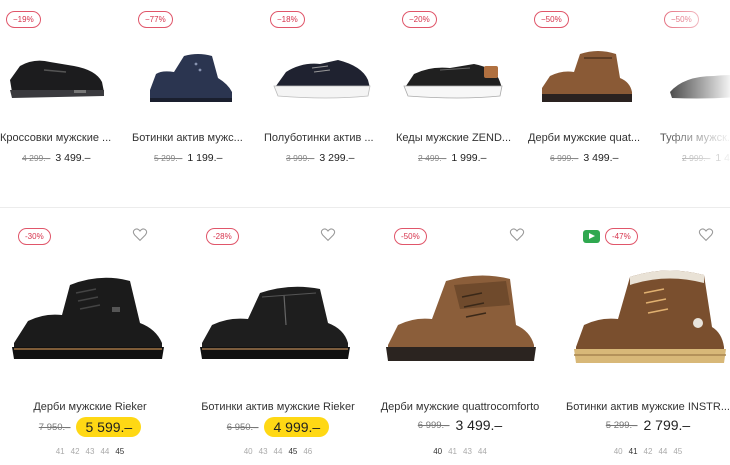 The width and height of the screenshot is (730, 465). I want to click on discount-badge: −77%, so click(155, 19).